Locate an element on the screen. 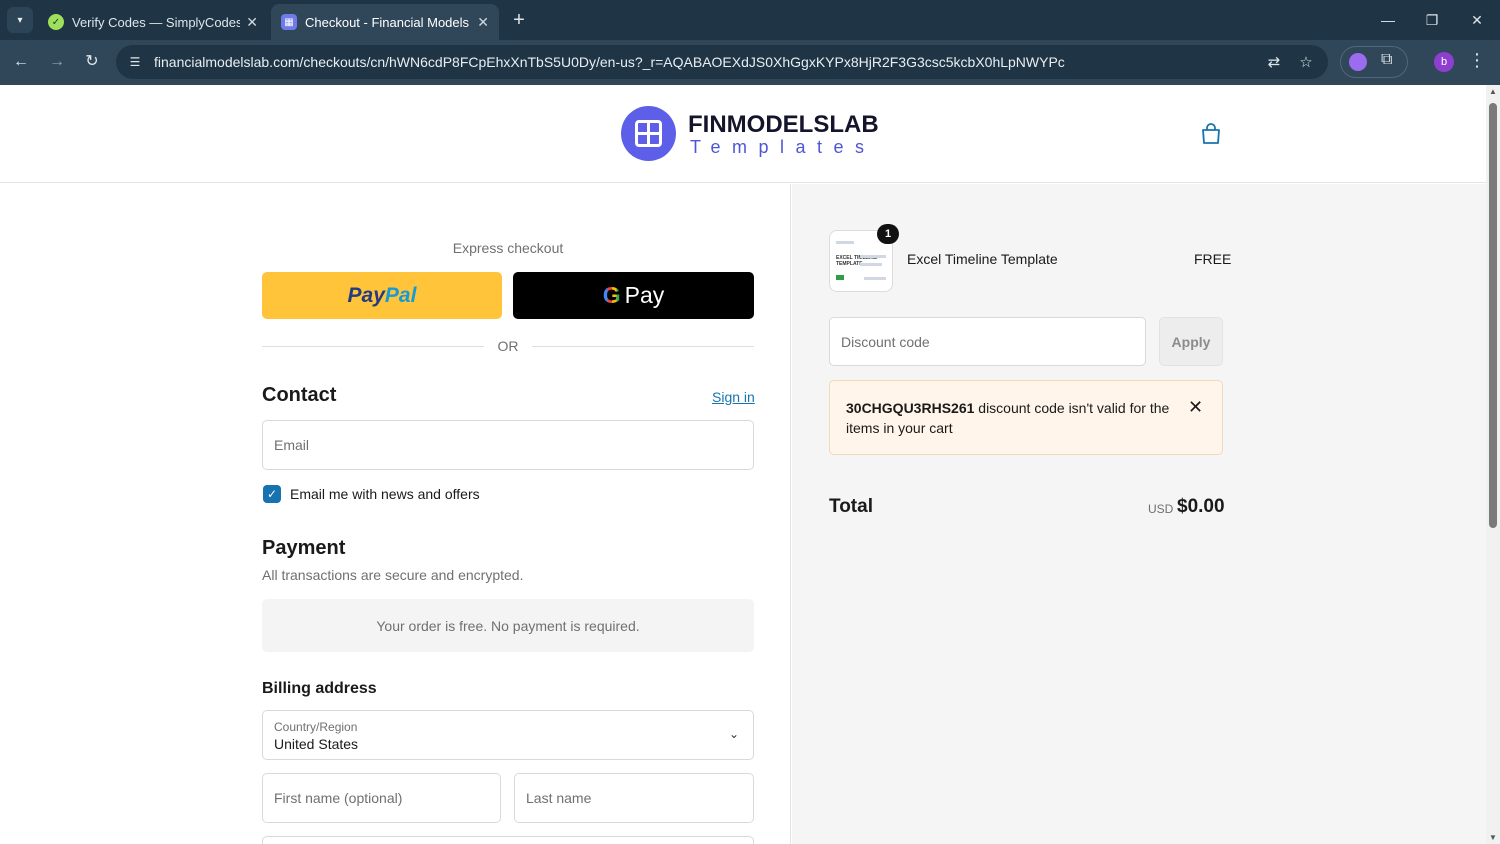  store-header: FINMODELSLAB Templates is located at coordinates (743, 134).